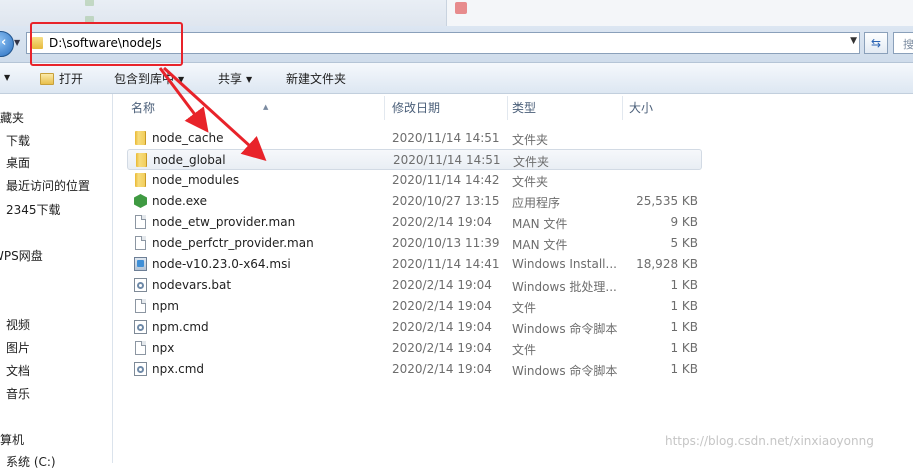  Describe the element at coordinates (33, 209) in the screenshot. I see `sidebar-item-2345-downloads: 2345下载` at that location.